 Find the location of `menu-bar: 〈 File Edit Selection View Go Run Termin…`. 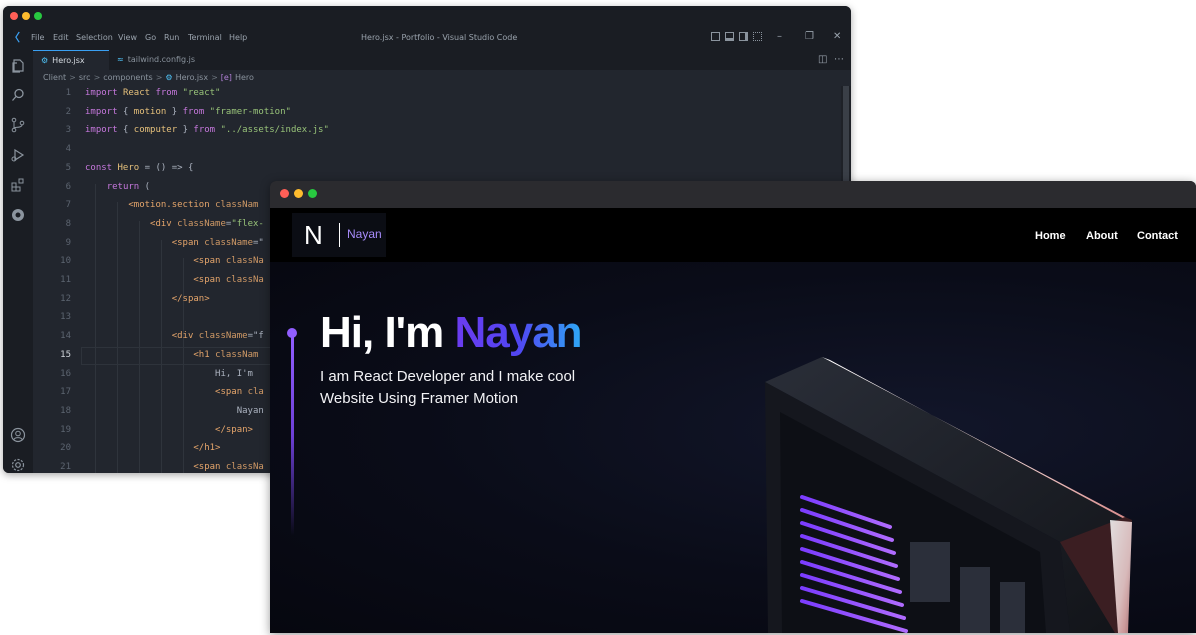

menu-bar: 〈 File Edit Selection View Go Run Termin… is located at coordinates (427, 38).